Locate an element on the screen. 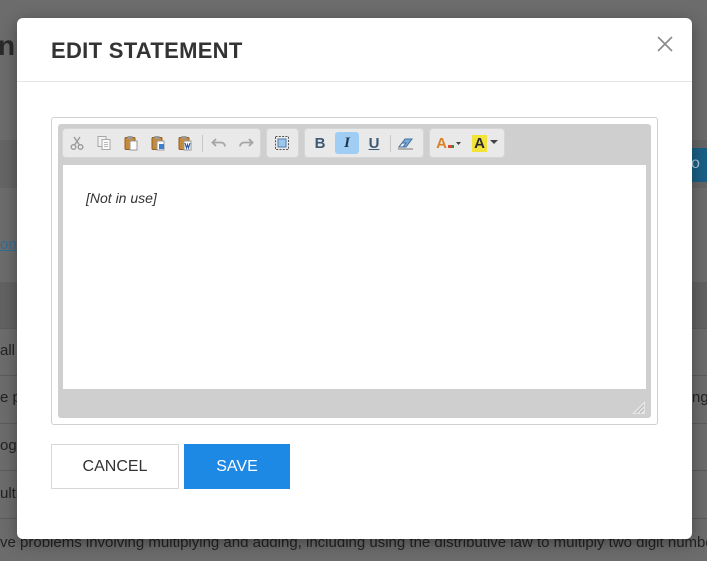 The image size is (707, 561). italic-icon: I is located at coordinates (347, 143).